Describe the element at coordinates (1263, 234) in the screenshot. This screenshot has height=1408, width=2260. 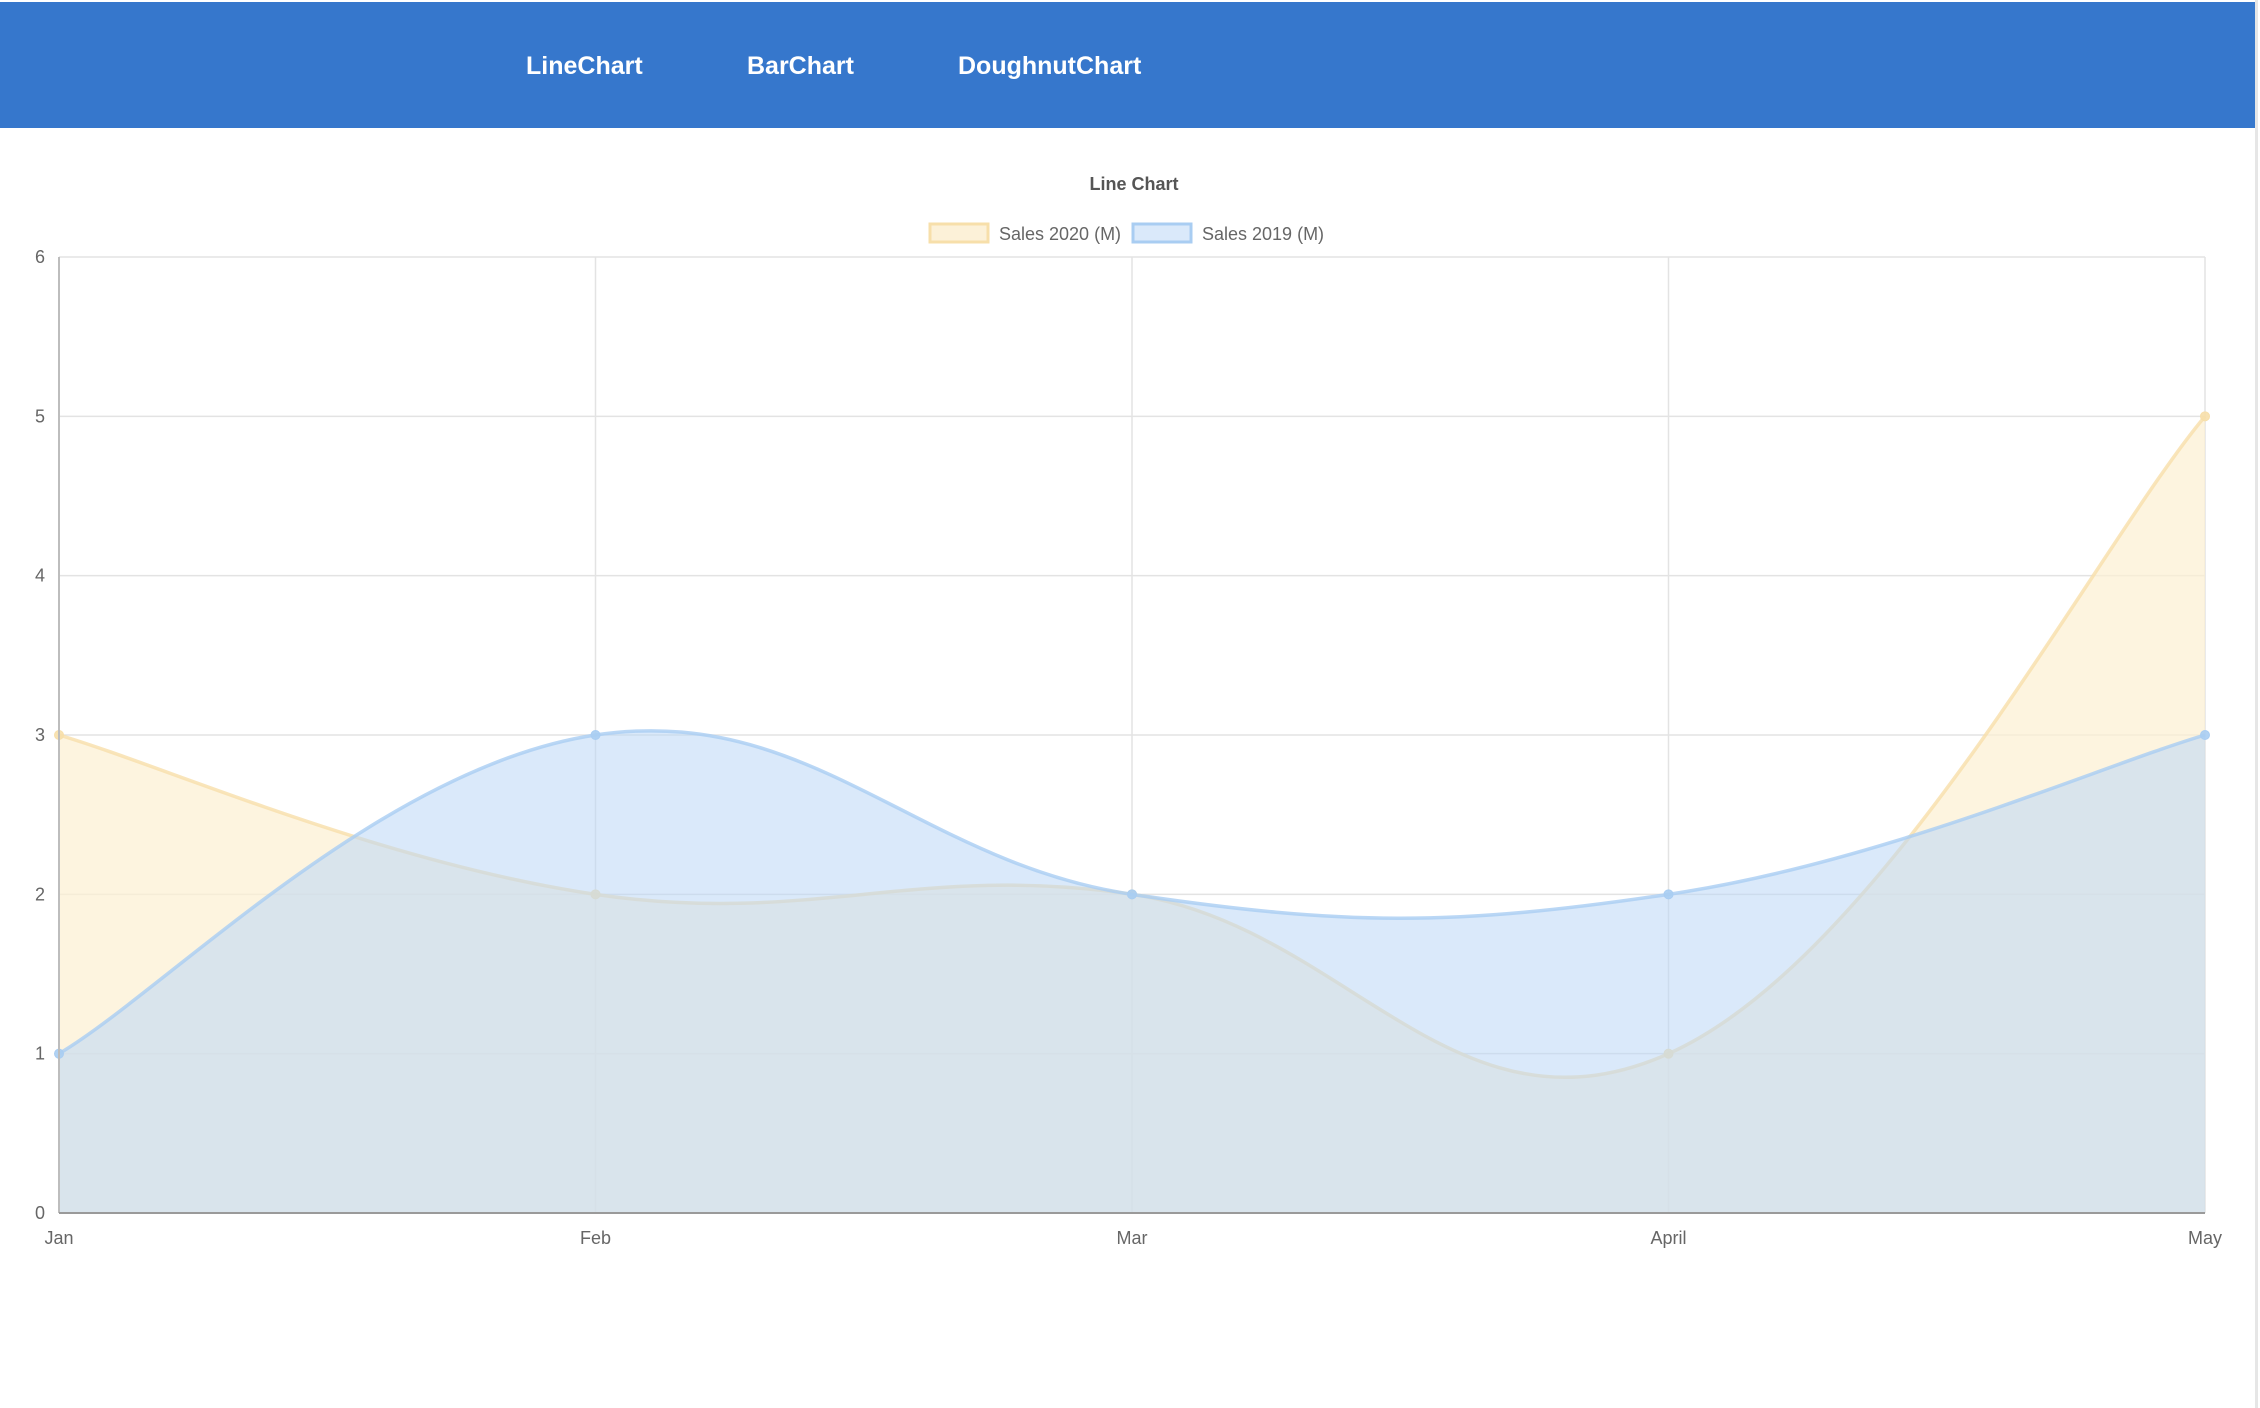
I see `legend-label-1: Sales 2019 (M)` at that location.